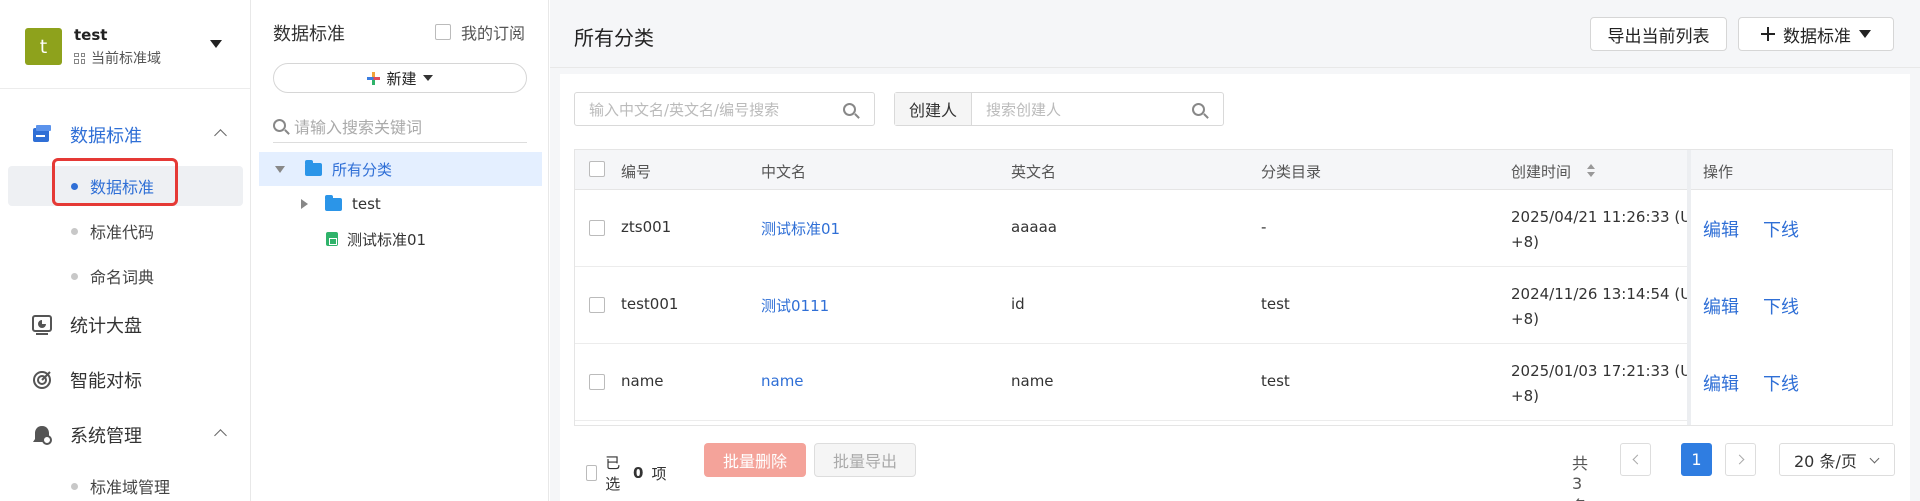  I want to click on export-list-button: 导出当前列表, so click(1658, 34).